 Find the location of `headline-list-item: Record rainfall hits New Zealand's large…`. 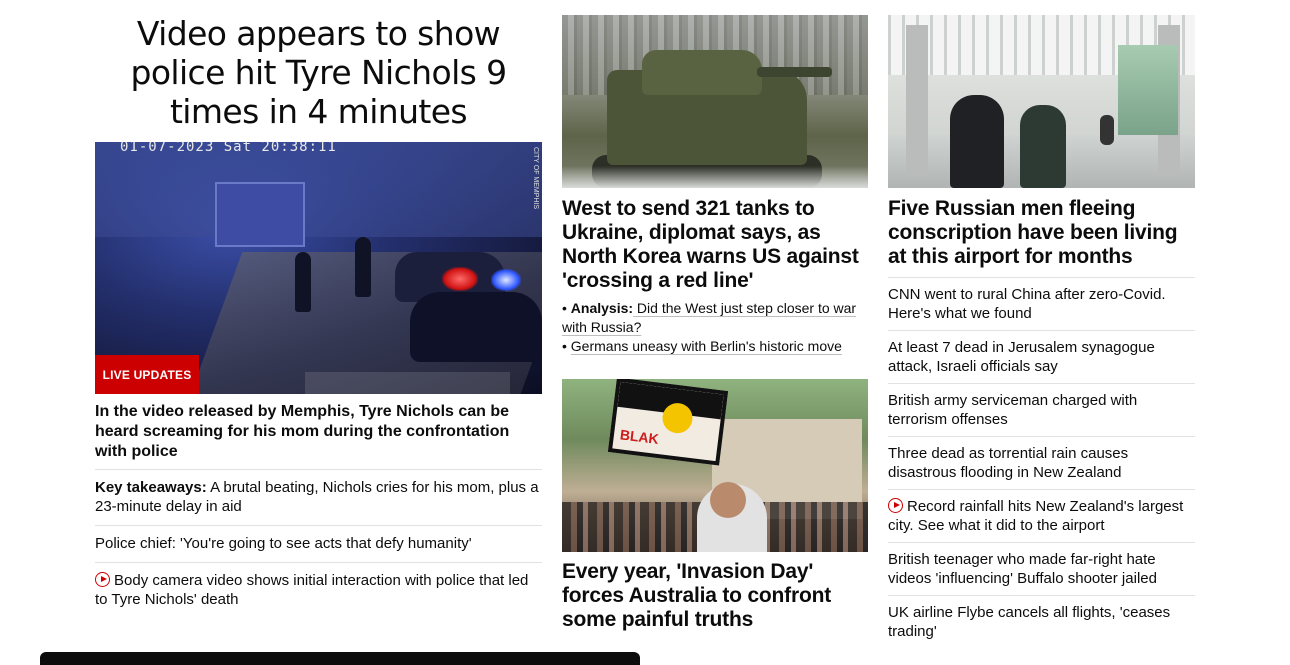

headline-list-item: Record rainfall hits New Zealand's large… is located at coordinates (1041, 515).